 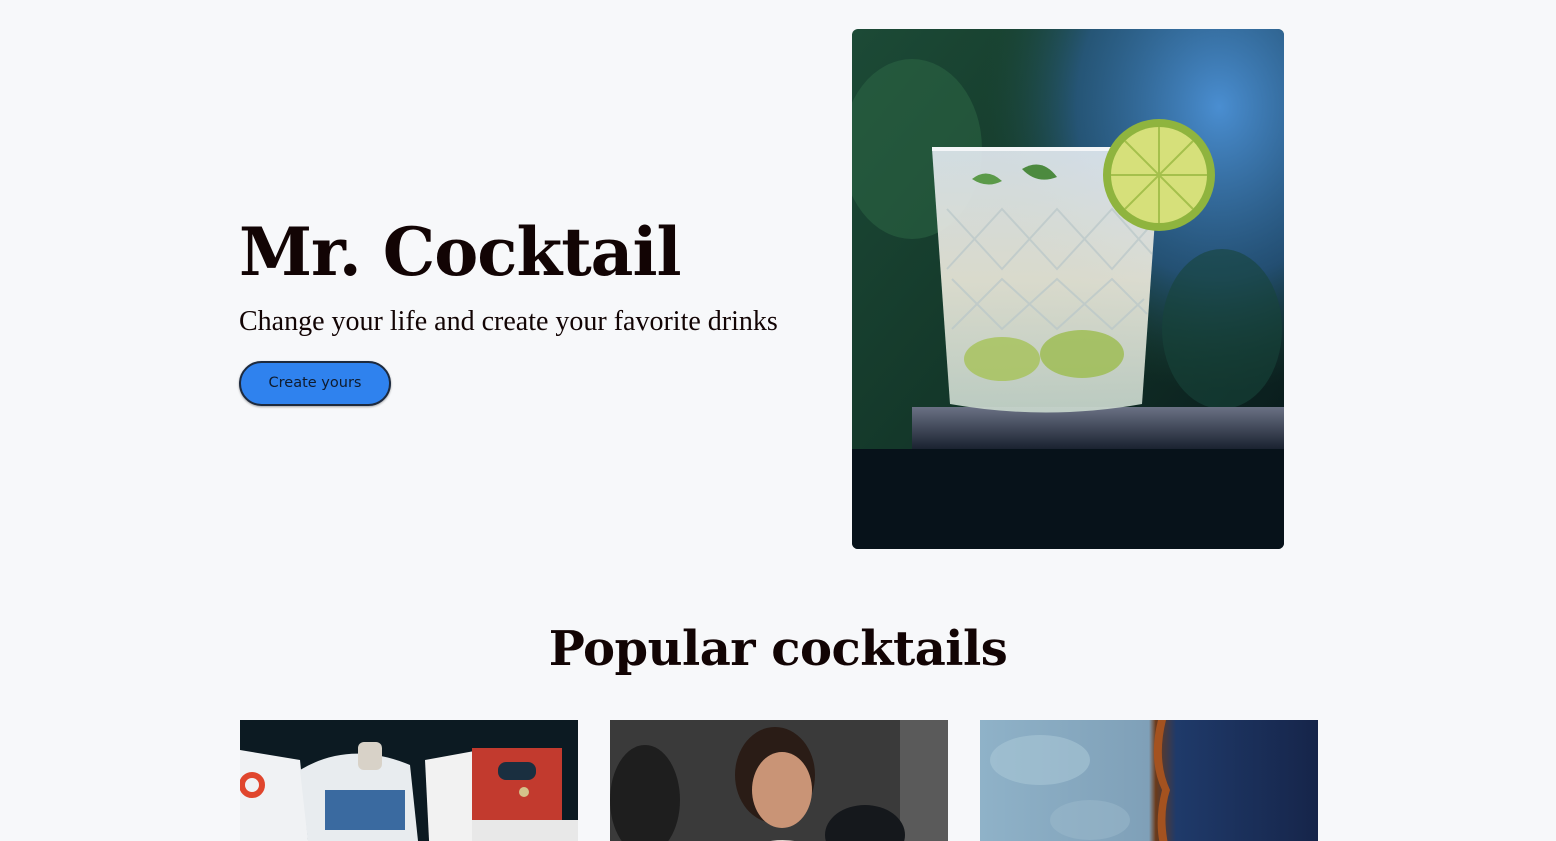 I want to click on boats-image, so click(x=409, y=780).